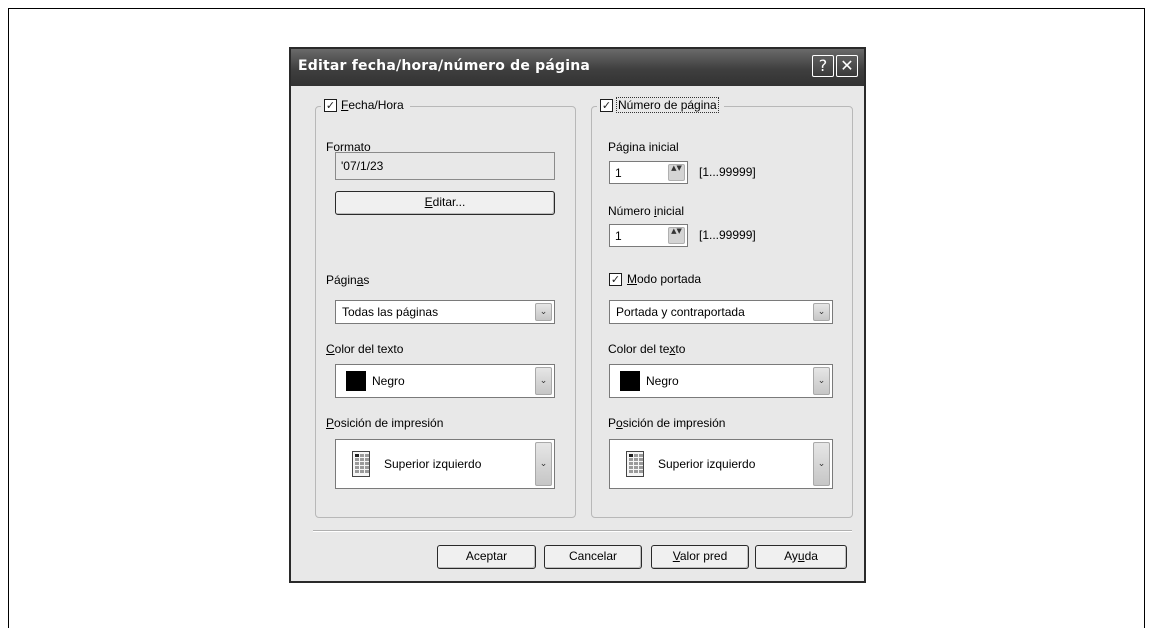  Describe the element at coordinates (486, 557) in the screenshot. I see `ok-button: Aceptar` at that location.